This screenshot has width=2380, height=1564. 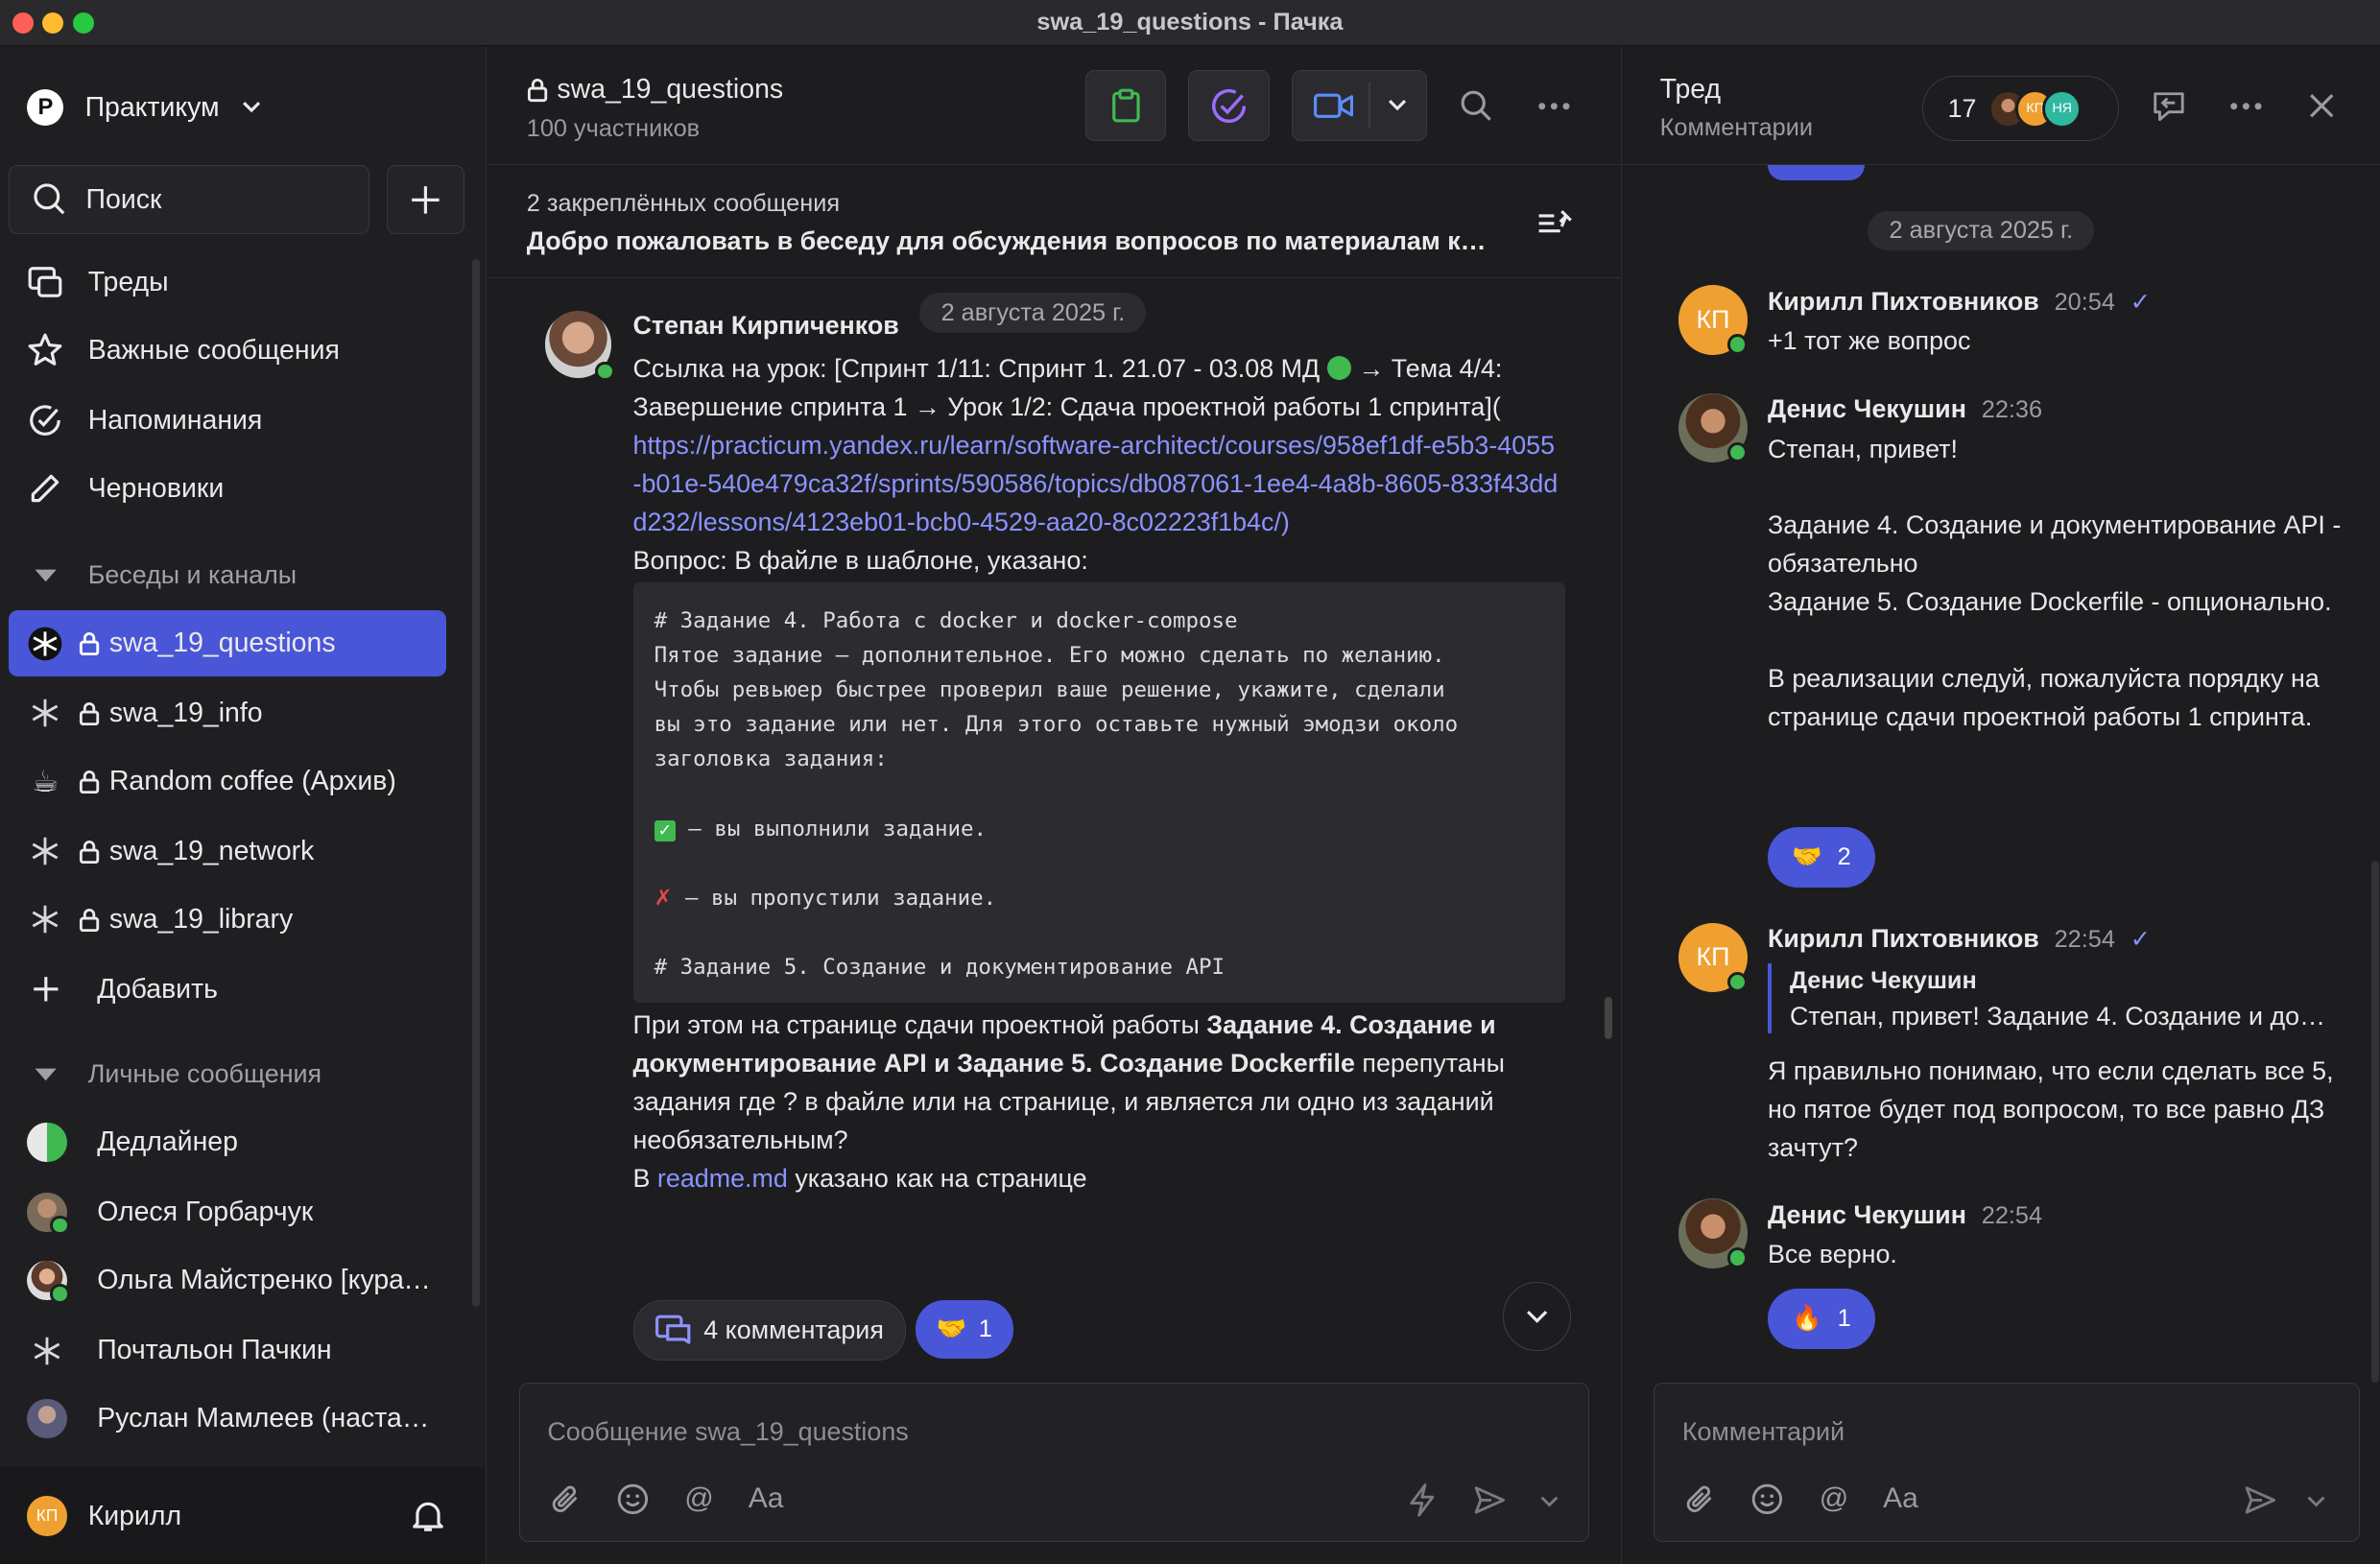 What do you see at coordinates (1844, 1318) in the screenshot?
I see `reaction-count: 1` at bounding box center [1844, 1318].